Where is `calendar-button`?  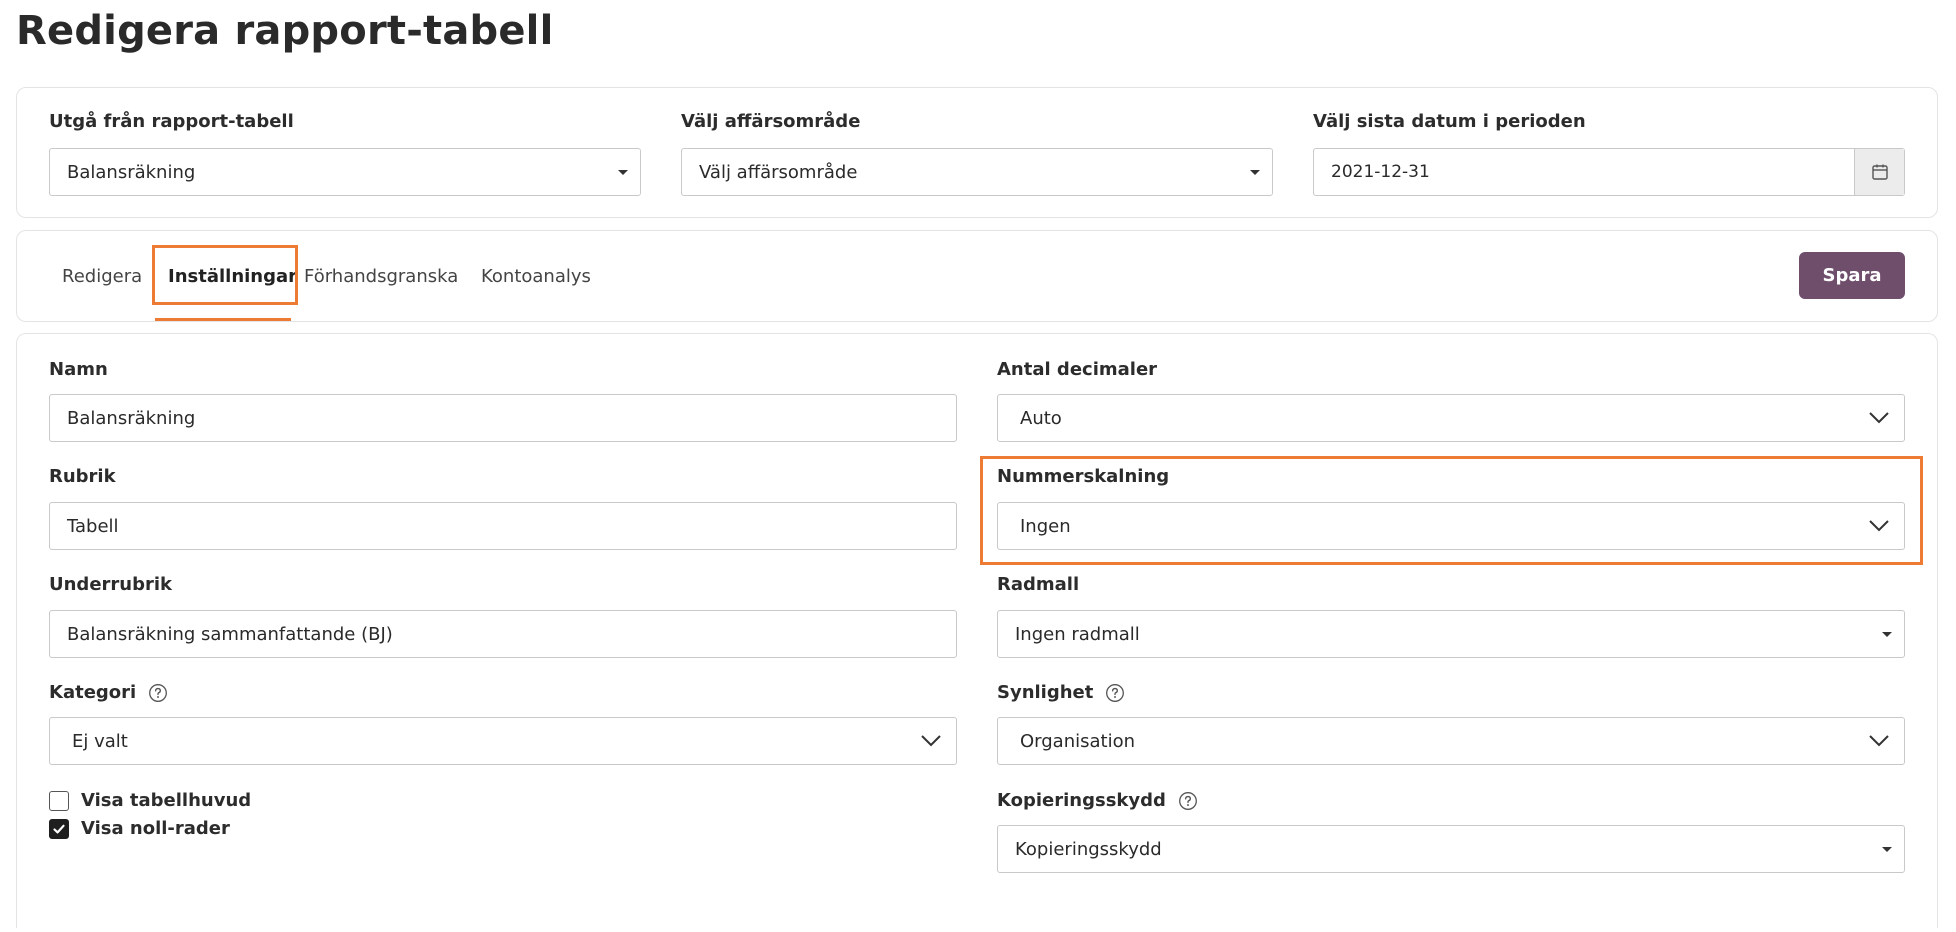 calendar-button is located at coordinates (1879, 172).